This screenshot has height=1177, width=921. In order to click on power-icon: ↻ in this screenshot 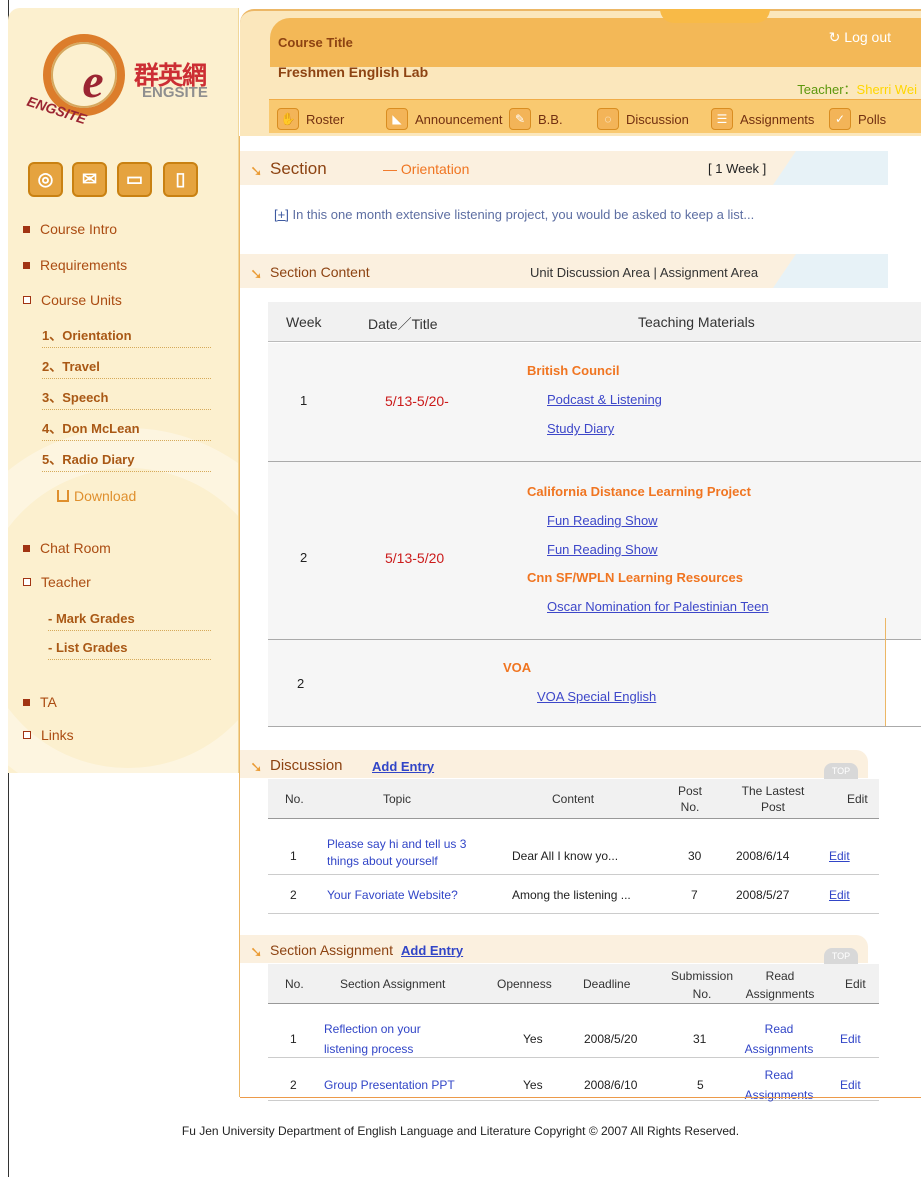, I will do `click(836, 37)`.